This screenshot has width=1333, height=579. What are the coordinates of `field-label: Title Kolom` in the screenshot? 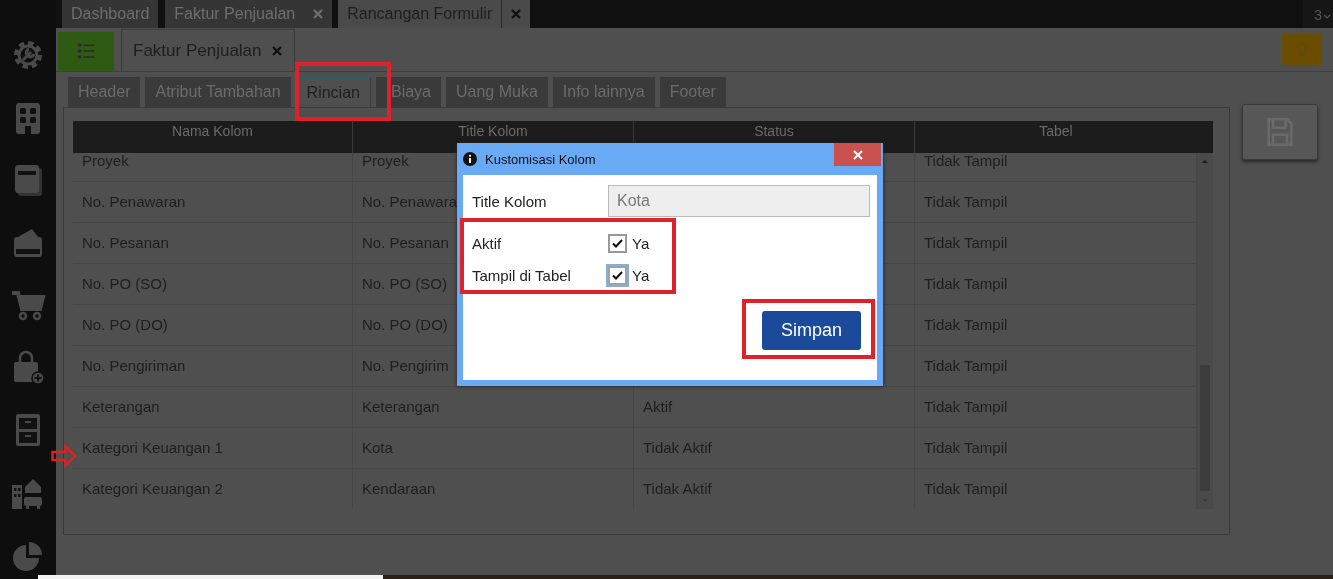 It's located at (510, 201).